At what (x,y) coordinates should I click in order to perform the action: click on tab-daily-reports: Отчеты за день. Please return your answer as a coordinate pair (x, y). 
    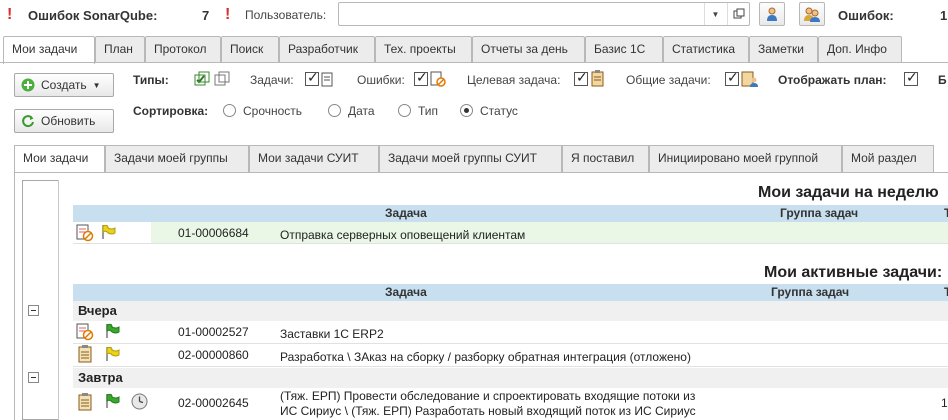
    Looking at the image, I should click on (528, 49).